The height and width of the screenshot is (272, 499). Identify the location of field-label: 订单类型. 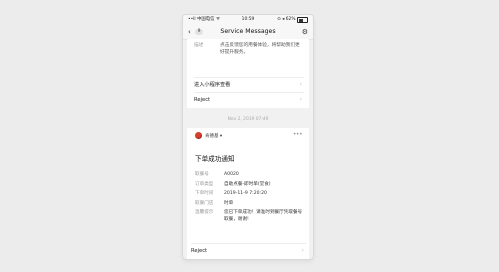
(204, 184).